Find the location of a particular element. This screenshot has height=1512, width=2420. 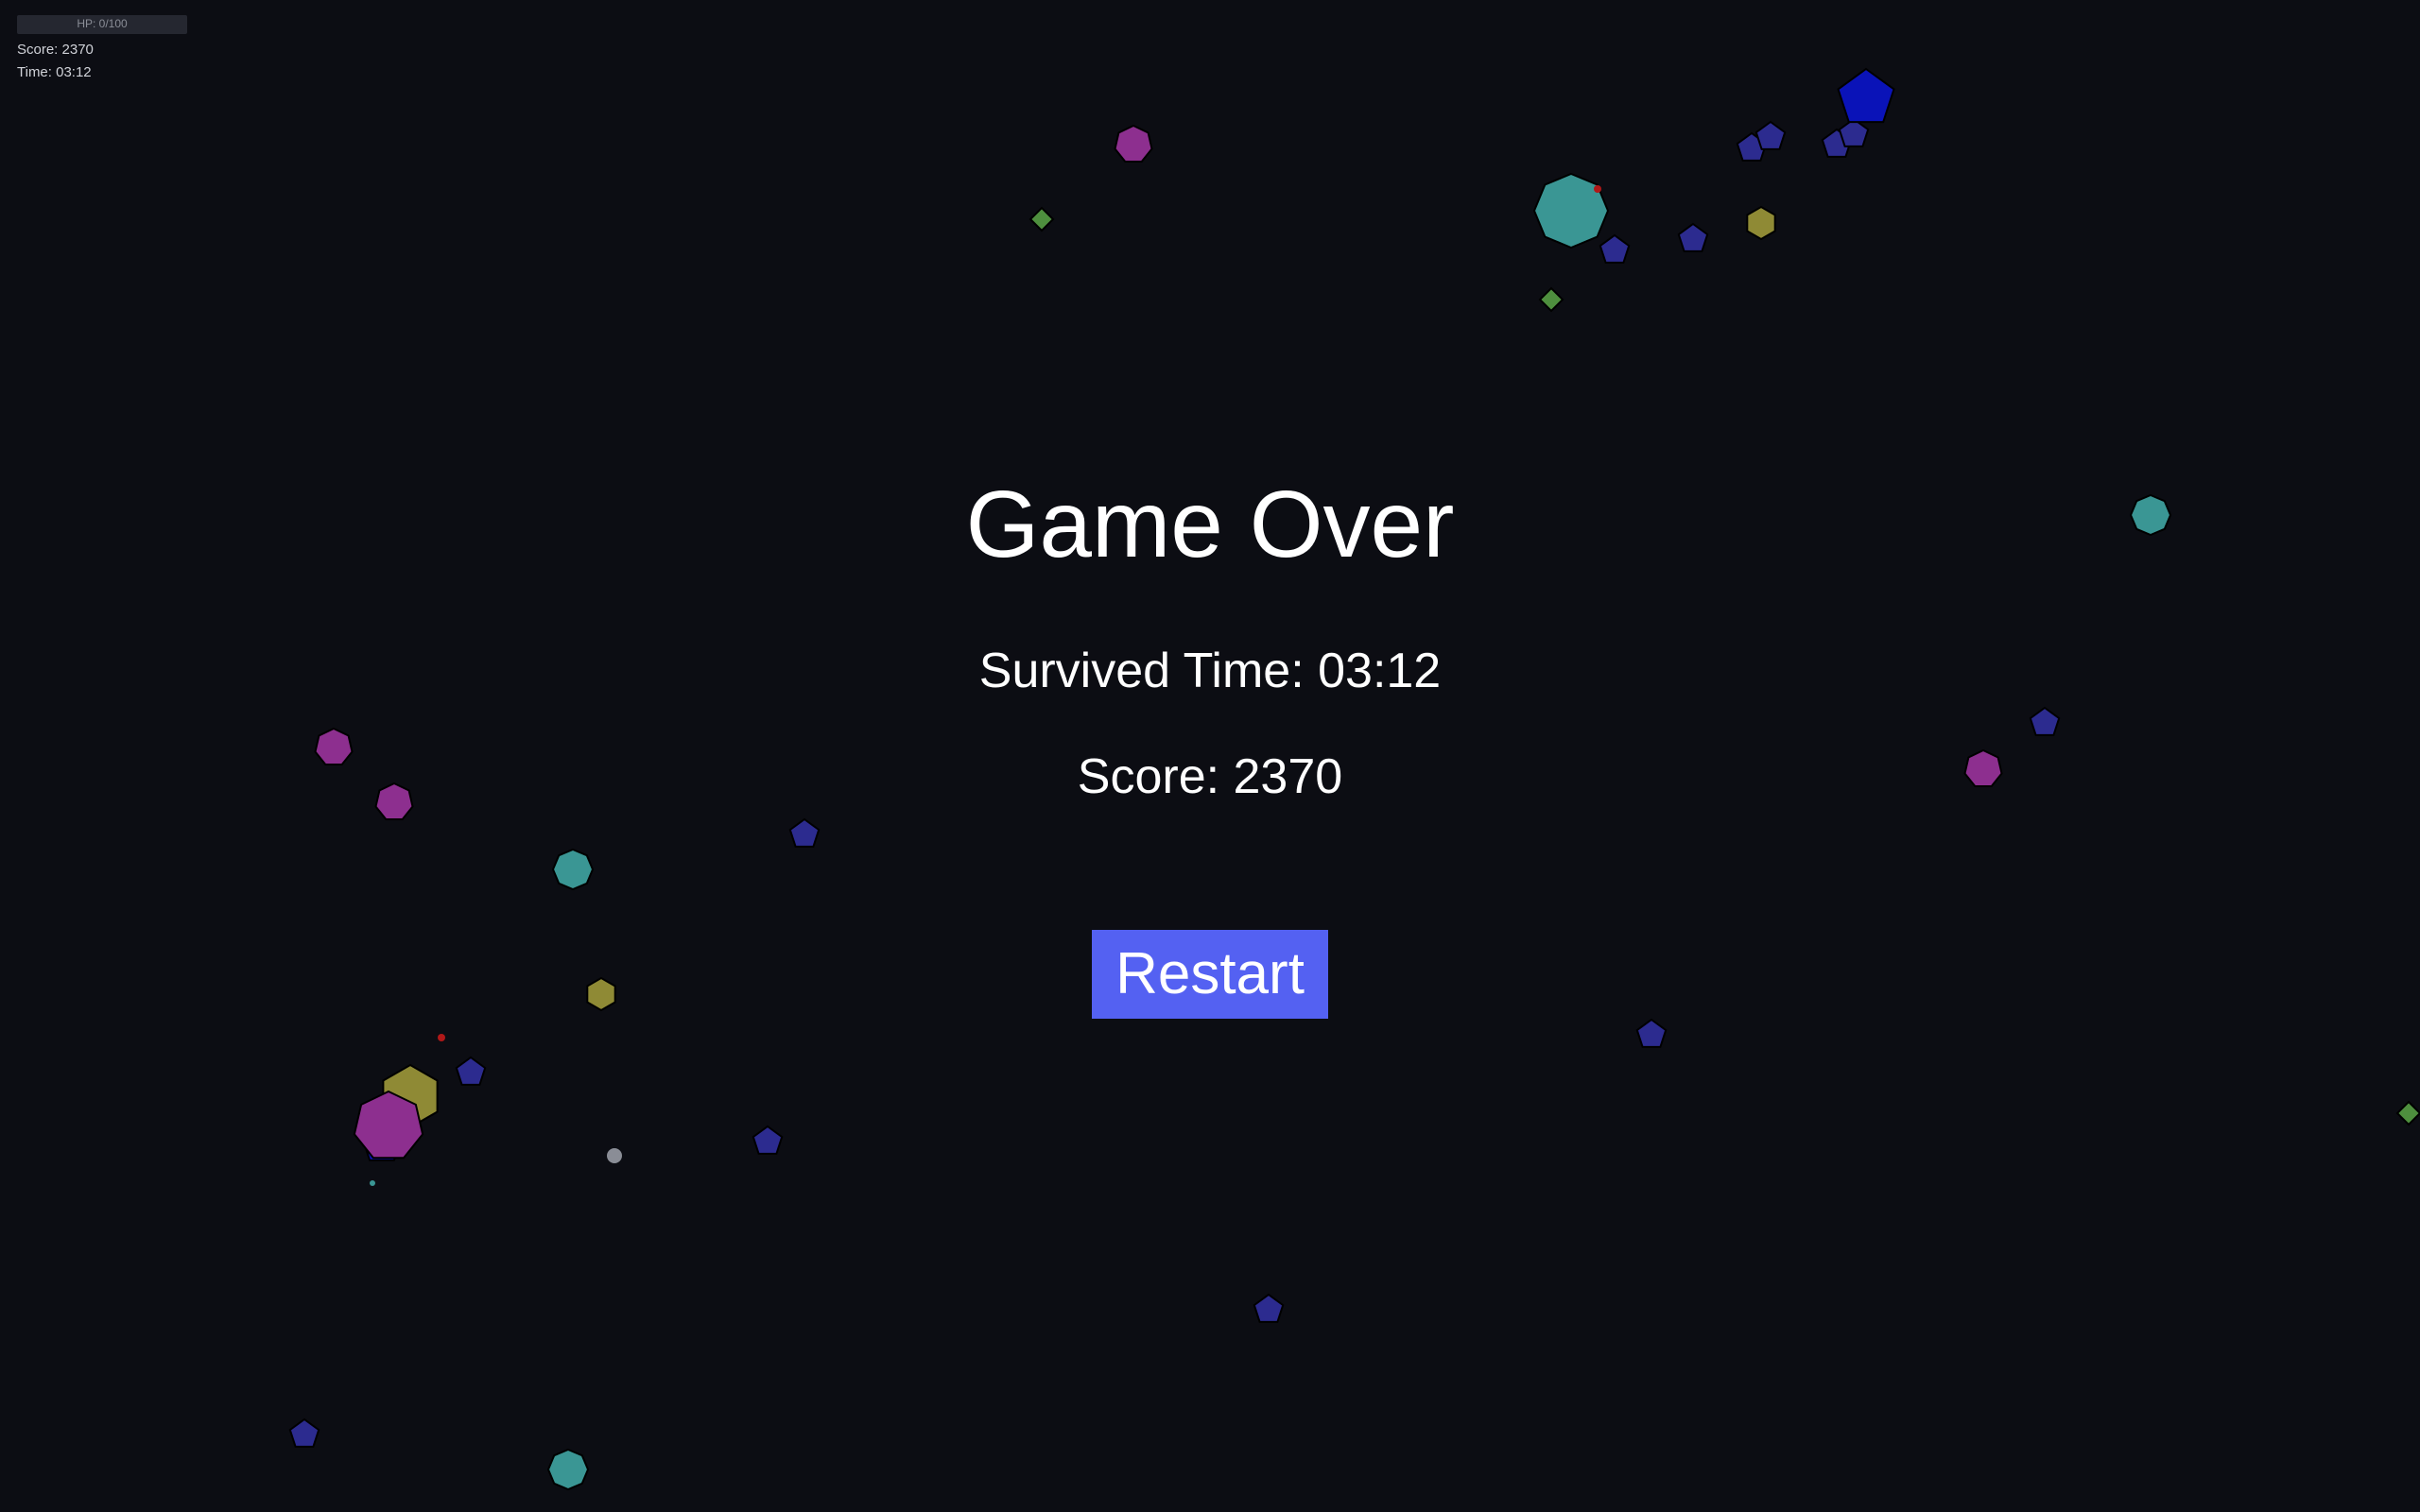

final-score-text: Score: 2370 is located at coordinates (1210, 776).